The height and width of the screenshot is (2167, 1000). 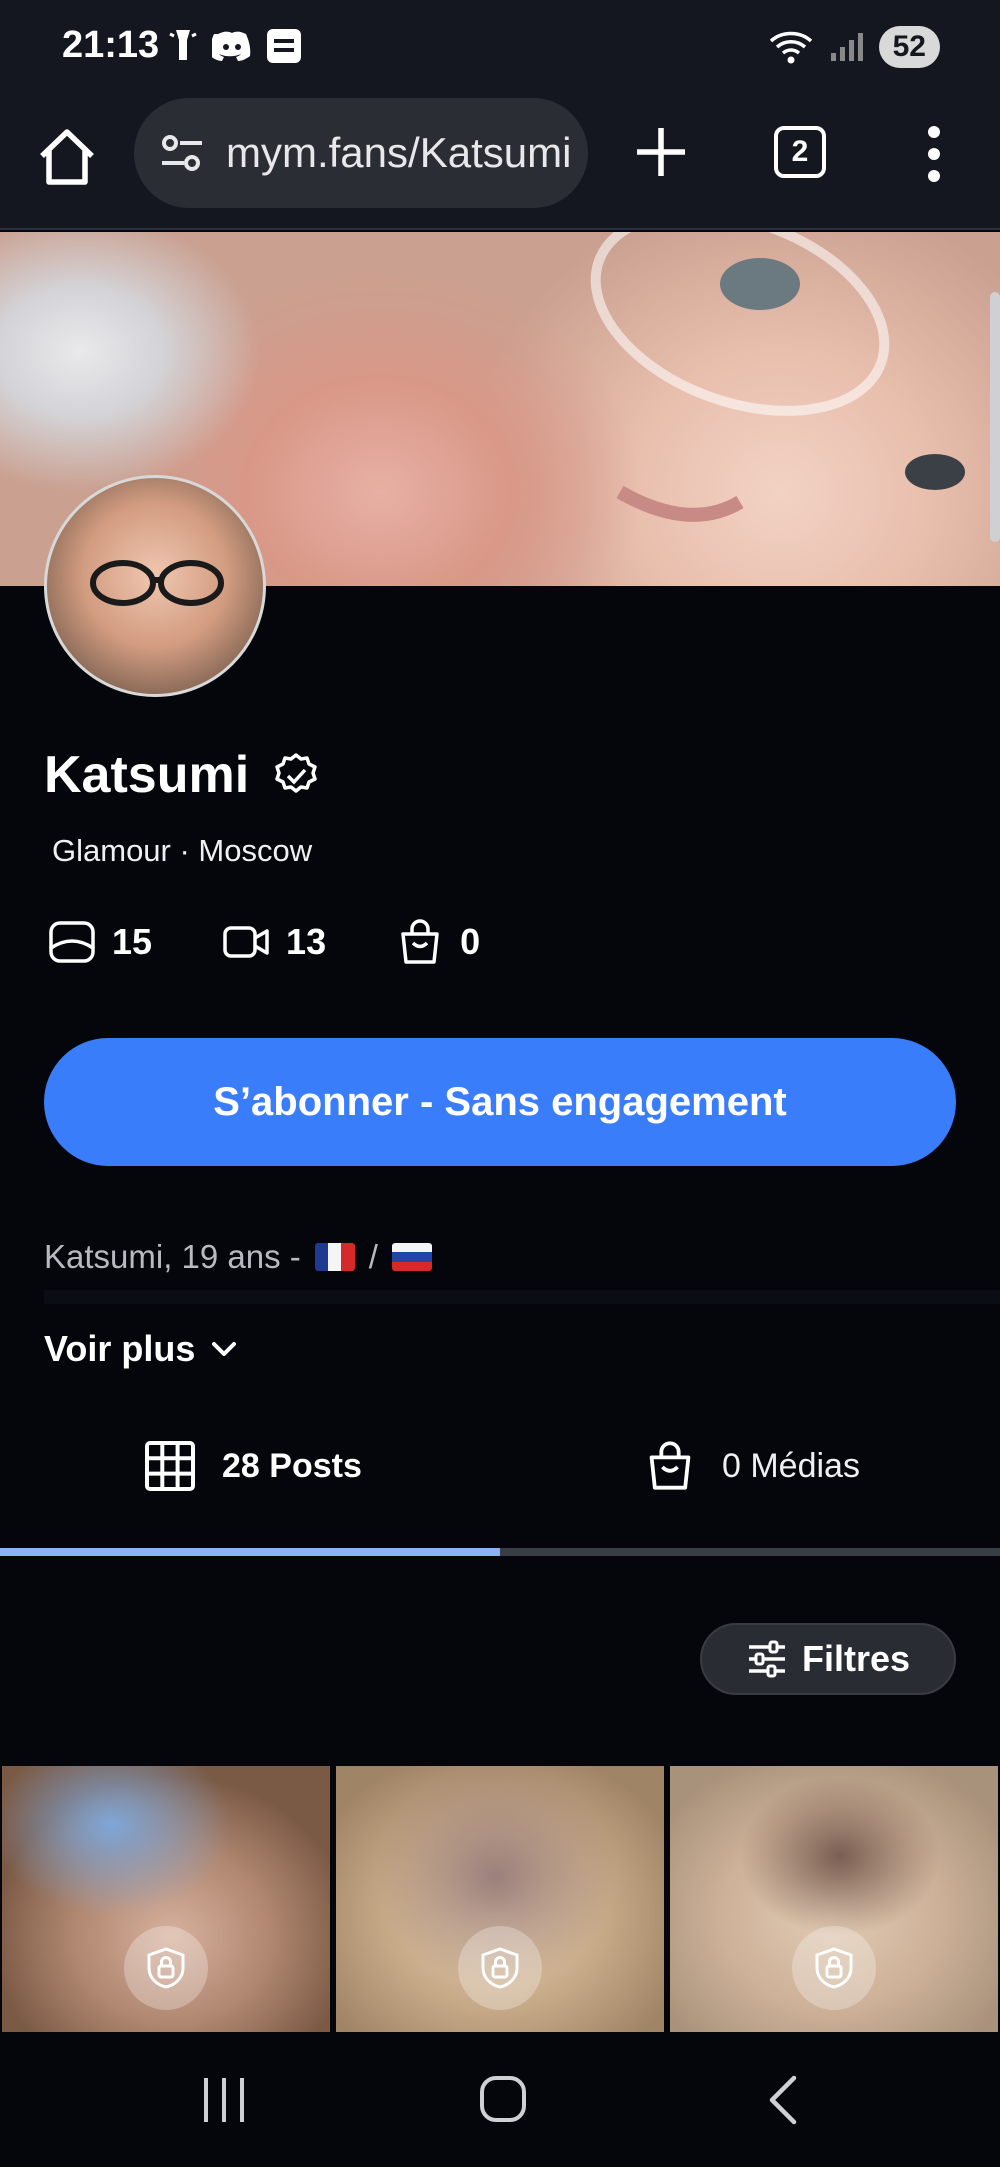 I want to click on status-bar: 21:13 52, so click(x=500, y=48).